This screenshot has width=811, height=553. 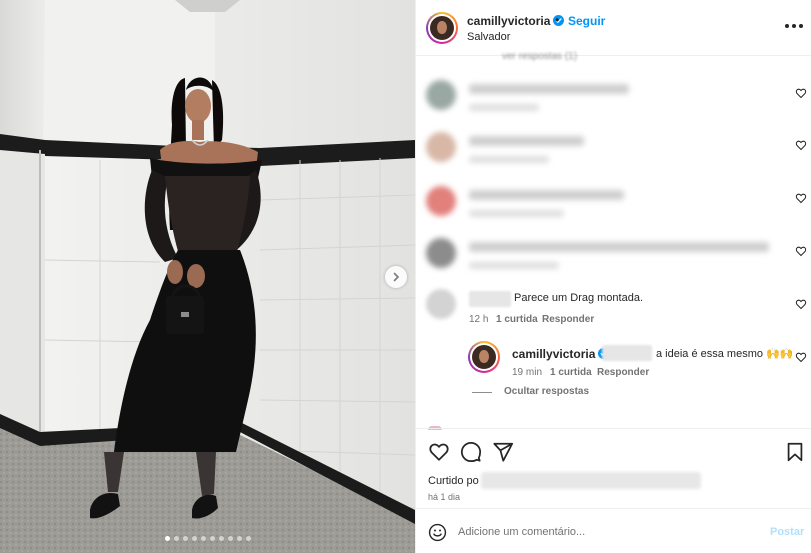 What do you see at coordinates (490, 299) in the screenshot?
I see `comment-username-redacted` at bounding box center [490, 299].